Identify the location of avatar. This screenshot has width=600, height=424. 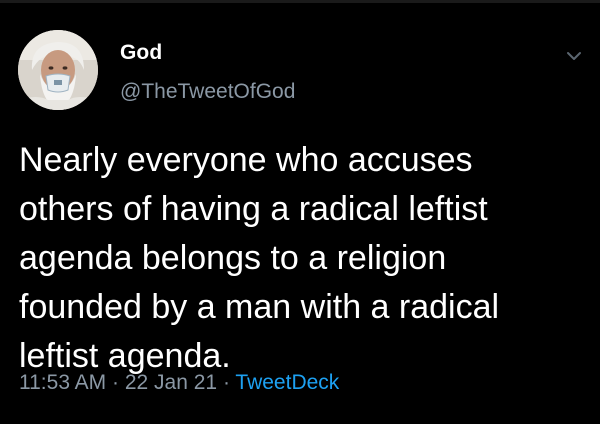
(58, 70).